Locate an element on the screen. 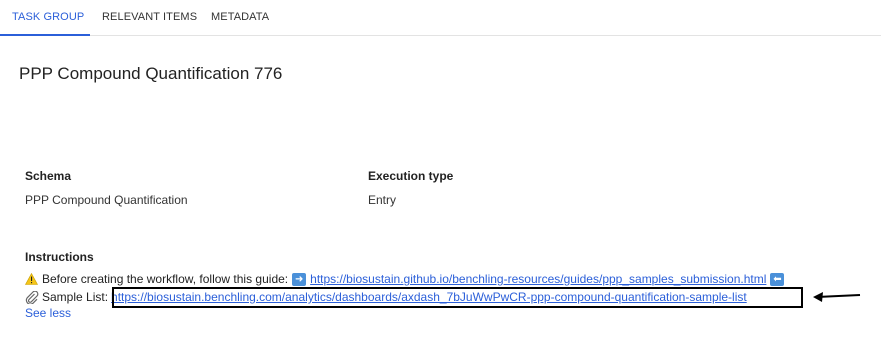 This screenshot has height=338, width=881. execution-type-label: Execution type is located at coordinates (411, 176).